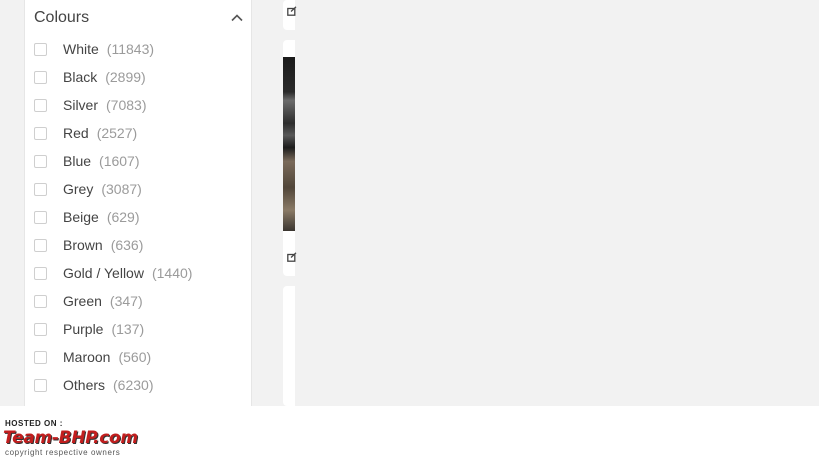  I want to click on colour-option-silver: Silver (7083), so click(113, 105).